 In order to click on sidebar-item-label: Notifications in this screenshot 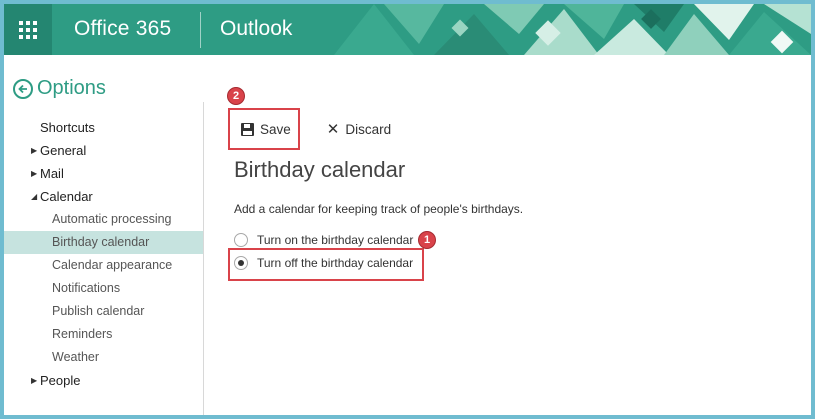, I will do `click(86, 288)`.